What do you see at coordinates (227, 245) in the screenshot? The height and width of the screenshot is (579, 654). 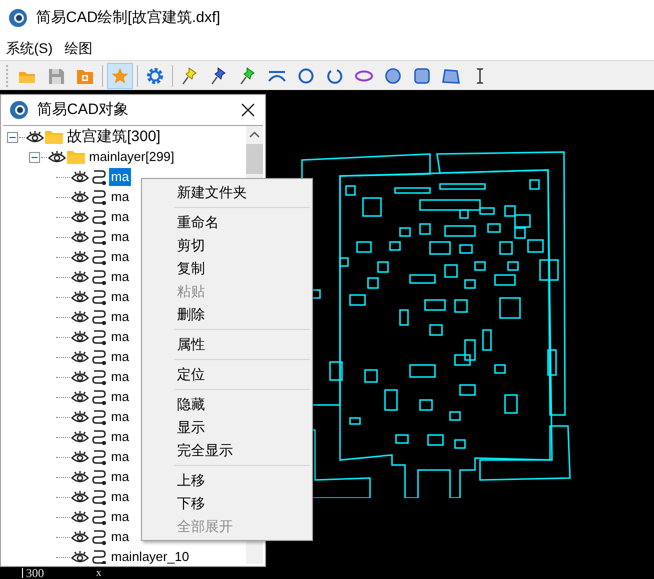 I see `menu-item: 剪切` at bounding box center [227, 245].